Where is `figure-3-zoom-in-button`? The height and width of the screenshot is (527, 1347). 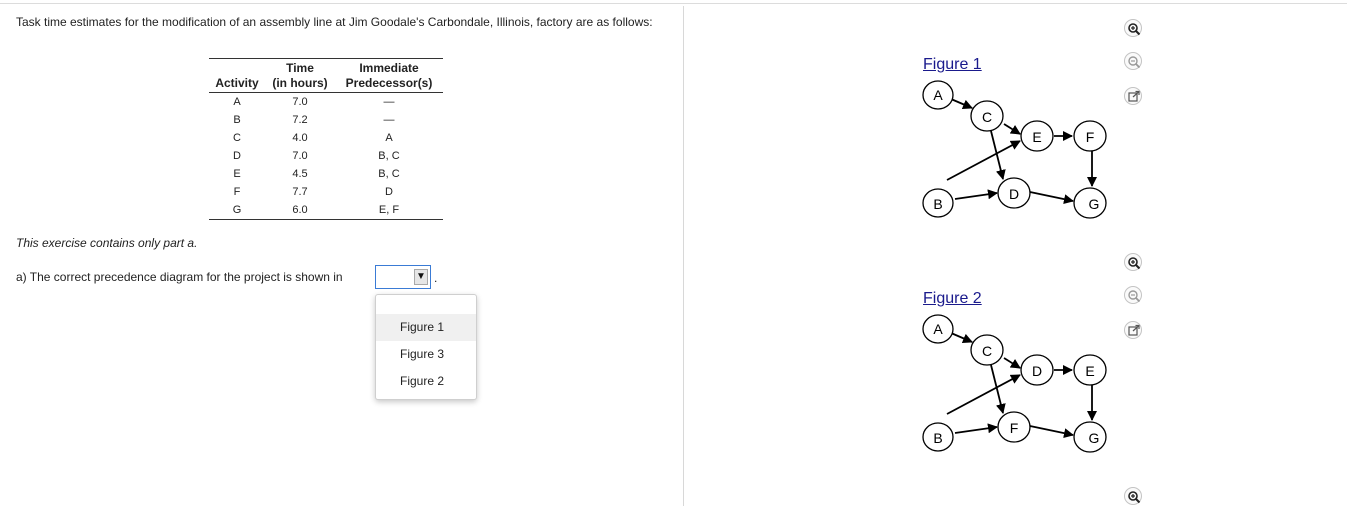
figure-3-zoom-in-button is located at coordinates (1133, 496).